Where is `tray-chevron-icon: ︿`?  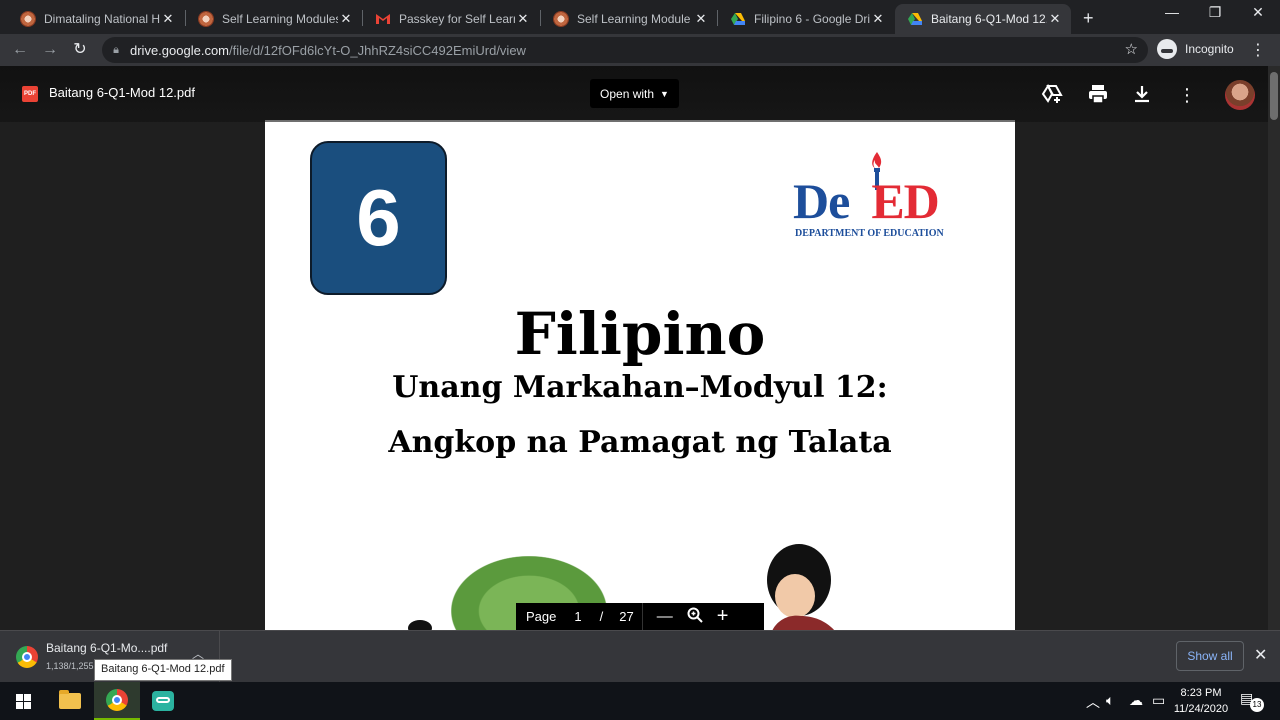 tray-chevron-icon: ︿ is located at coordinates (1093, 702).